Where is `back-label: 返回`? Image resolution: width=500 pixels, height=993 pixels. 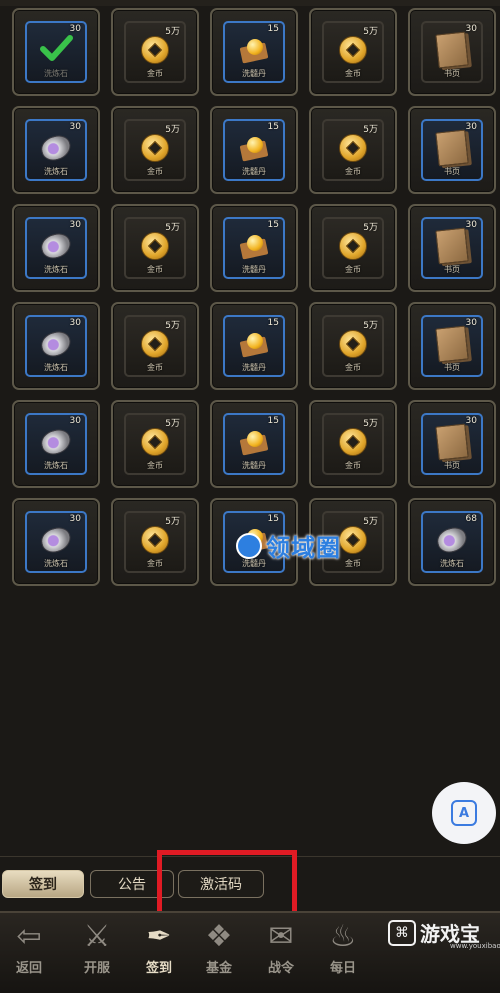 back-label: 返回 is located at coordinates (28, 968).